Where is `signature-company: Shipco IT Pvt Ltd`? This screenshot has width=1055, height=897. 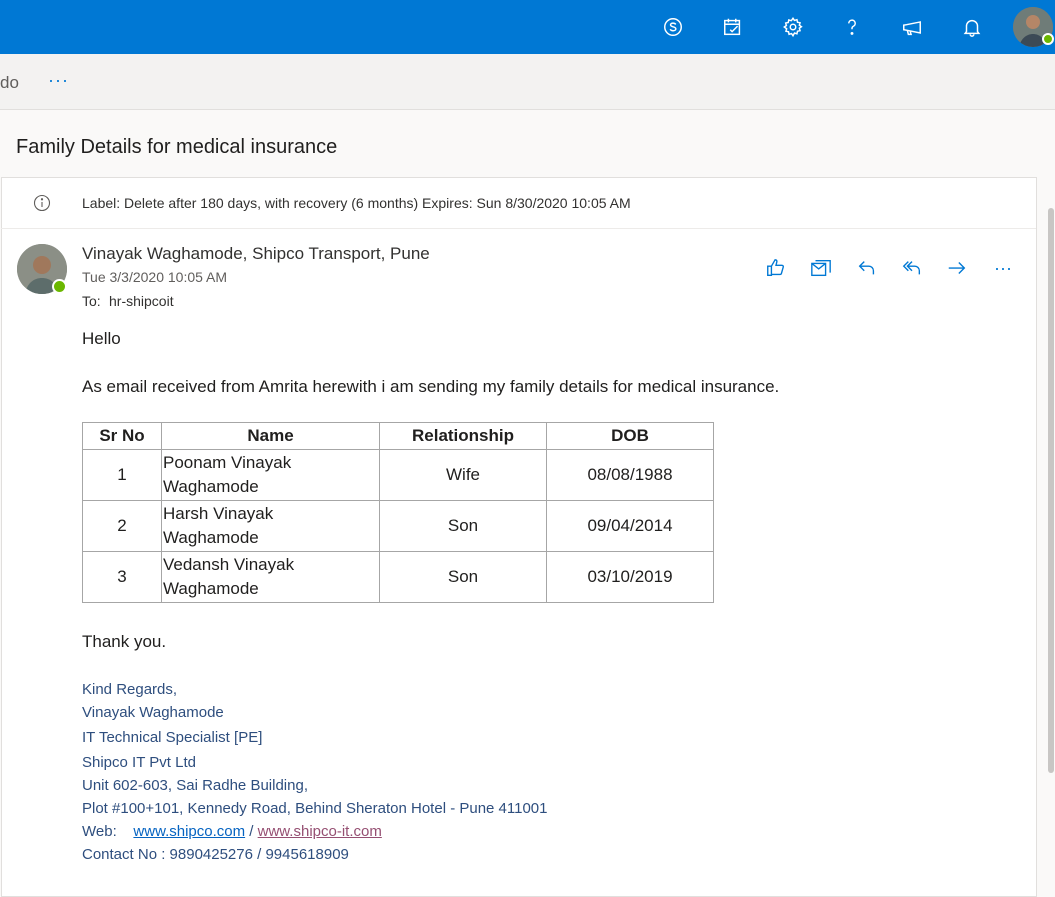
signature-company: Shipco IT Pvt Ltd is located at coordinates (139, 762).